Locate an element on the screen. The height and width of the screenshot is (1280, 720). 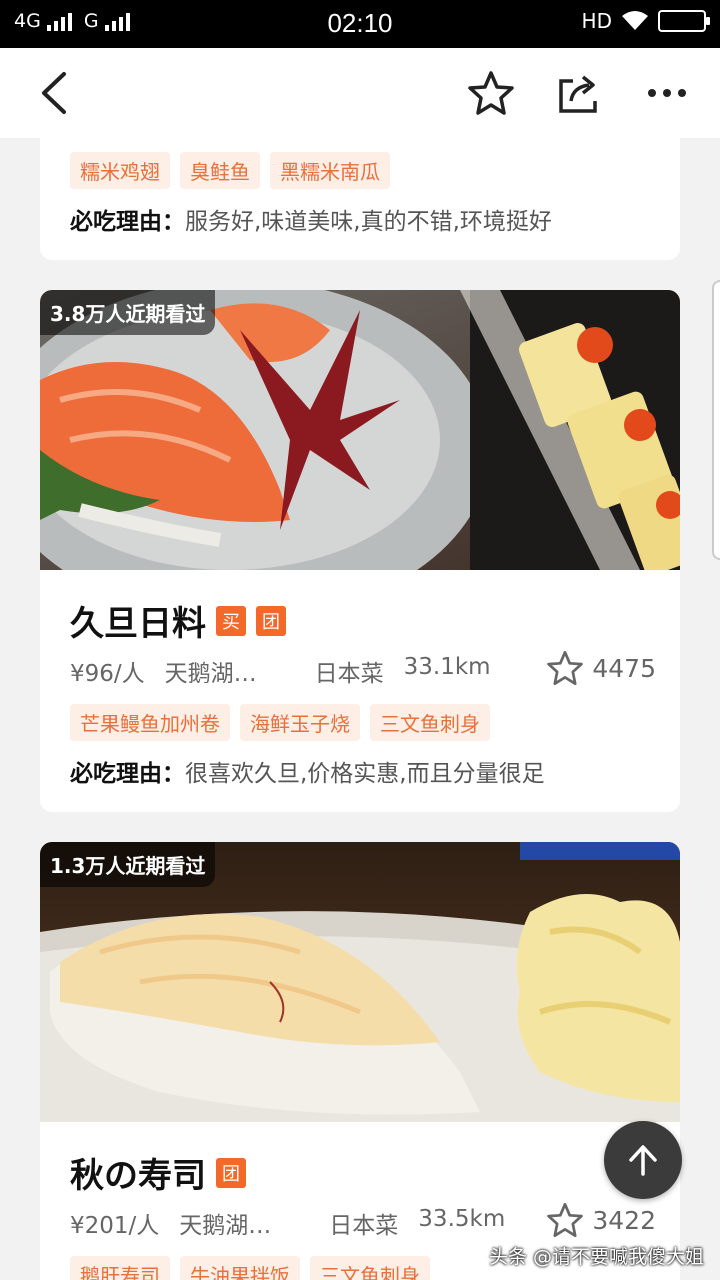
must-eat-reason: 必吃理由：很喜欢久旦,价格实惠,而且分量很足 is located at coordinates (307, 771).